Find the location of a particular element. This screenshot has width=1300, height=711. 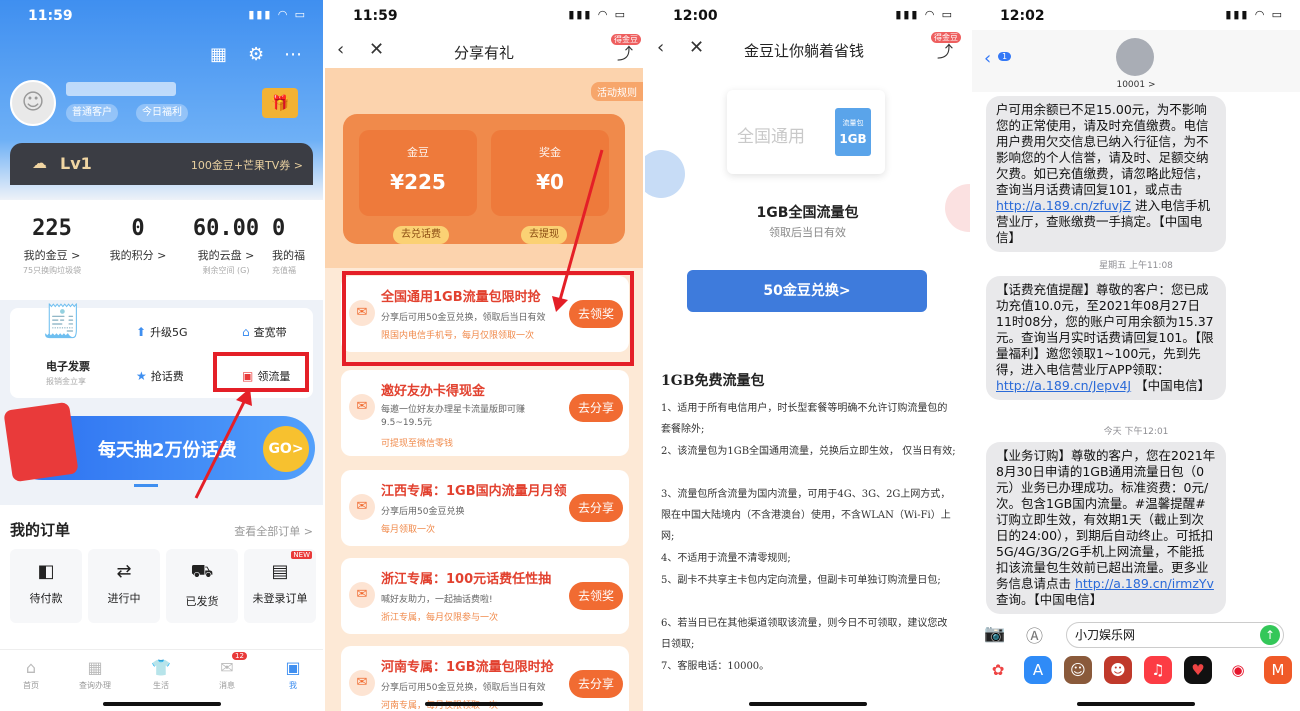

more-app-icon: M is located at coordinates (1278, 670).